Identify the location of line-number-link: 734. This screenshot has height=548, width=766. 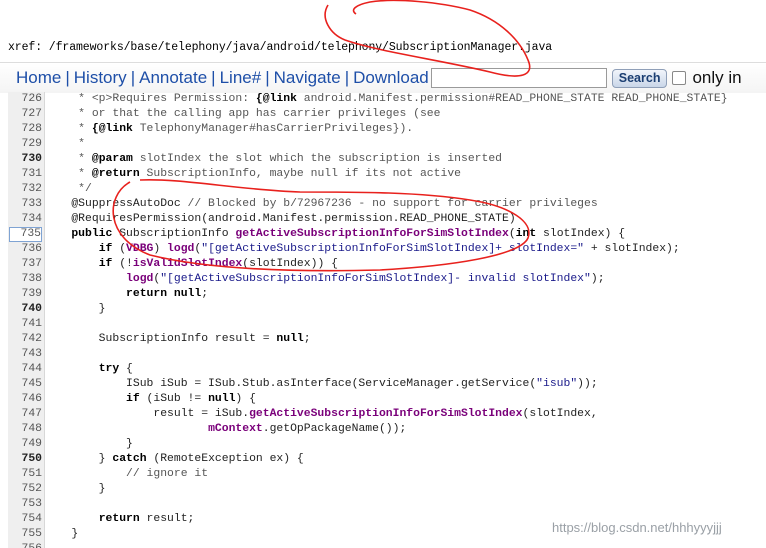
(25, 219).